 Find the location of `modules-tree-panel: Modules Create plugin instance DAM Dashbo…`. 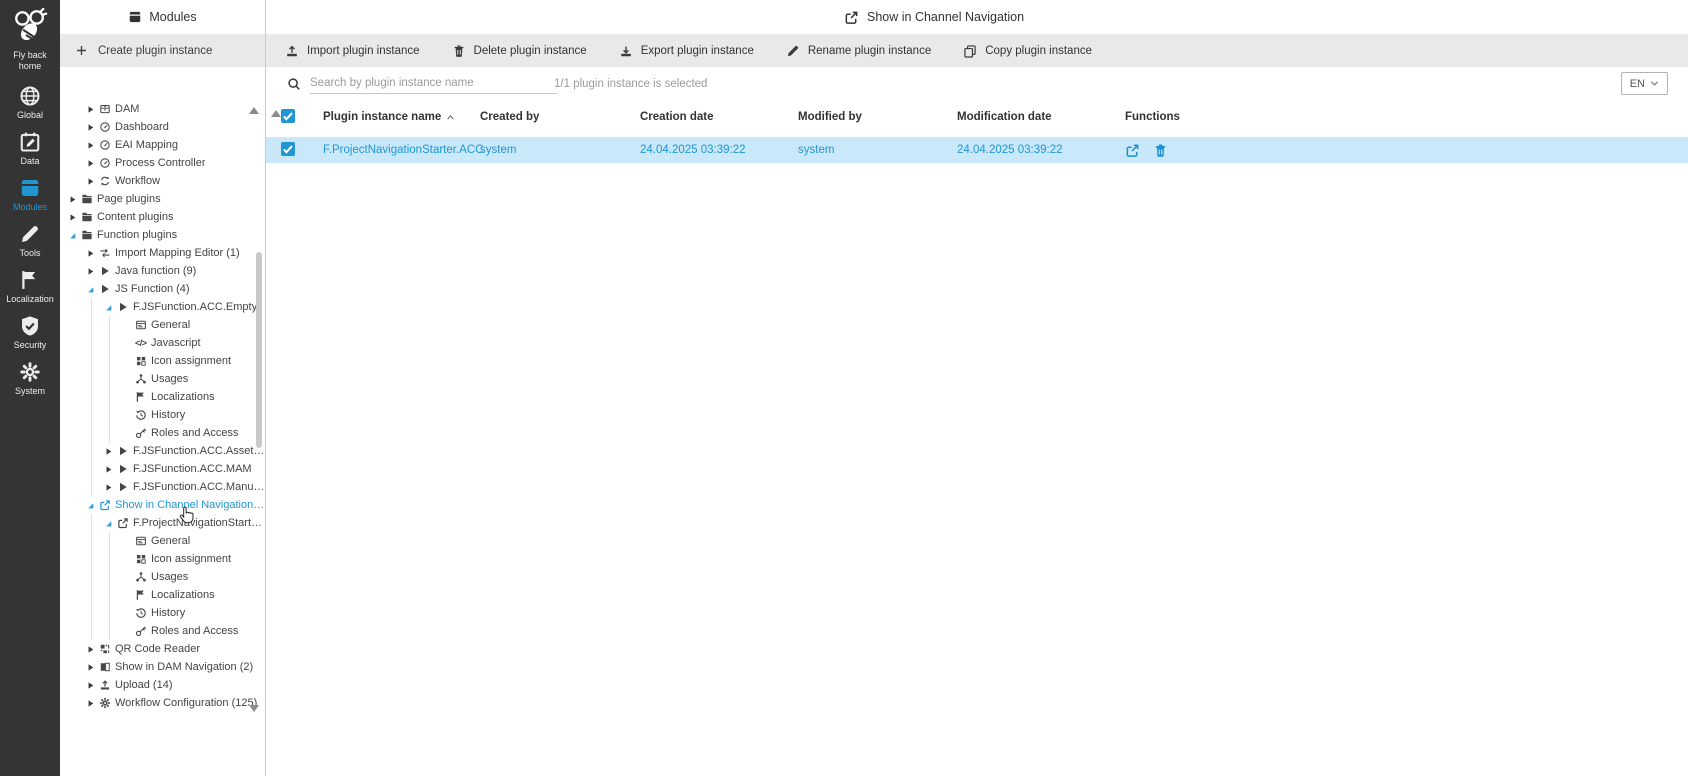

modules-tree-panel: Modules Create plugin instance DAM Dashbo… is located at coordinates (163, 388).